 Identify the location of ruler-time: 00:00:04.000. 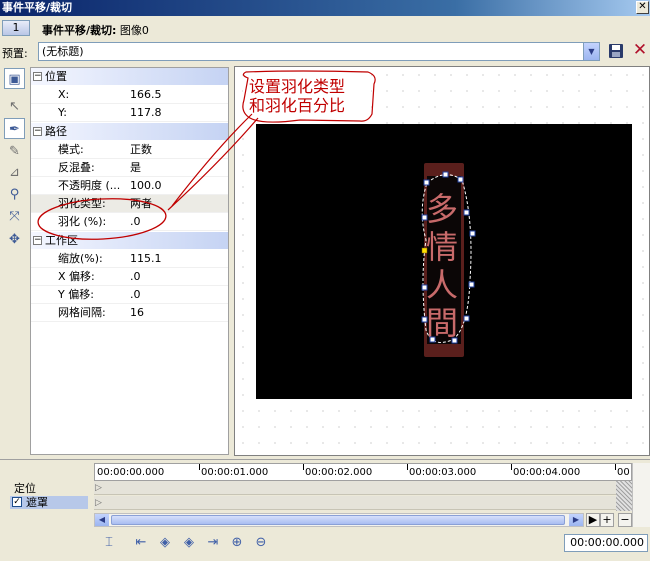
(547, 472).